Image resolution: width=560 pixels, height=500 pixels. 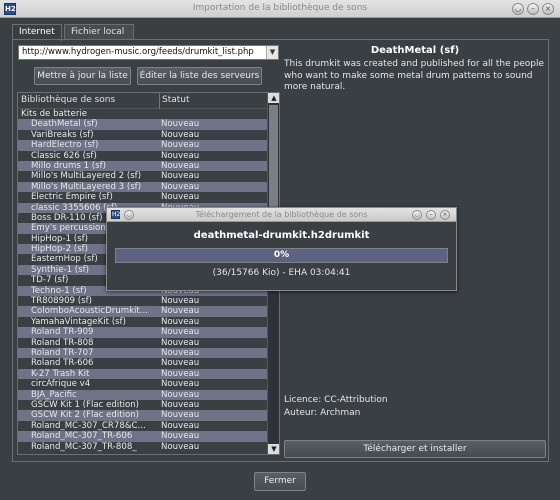 What do you see at coordinates (64, 124) in the screenshot?
I see `drumkit-name: DeathMetal (sf)` at bounding box center [64, 124].